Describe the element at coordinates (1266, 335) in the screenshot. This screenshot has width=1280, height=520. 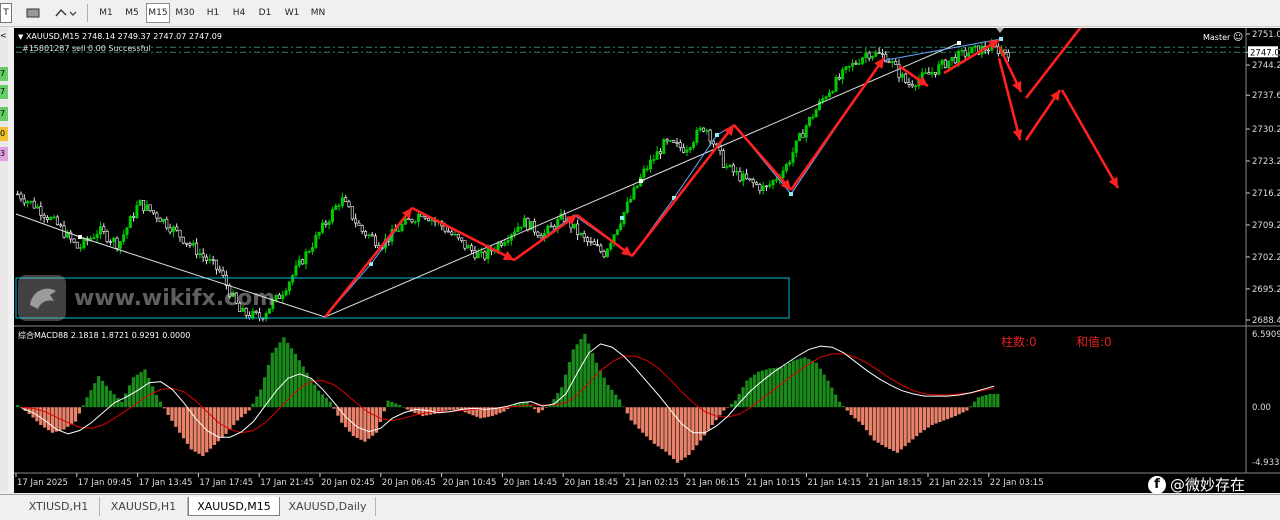
I see `macd-tick-label: 6.5909` at that location.